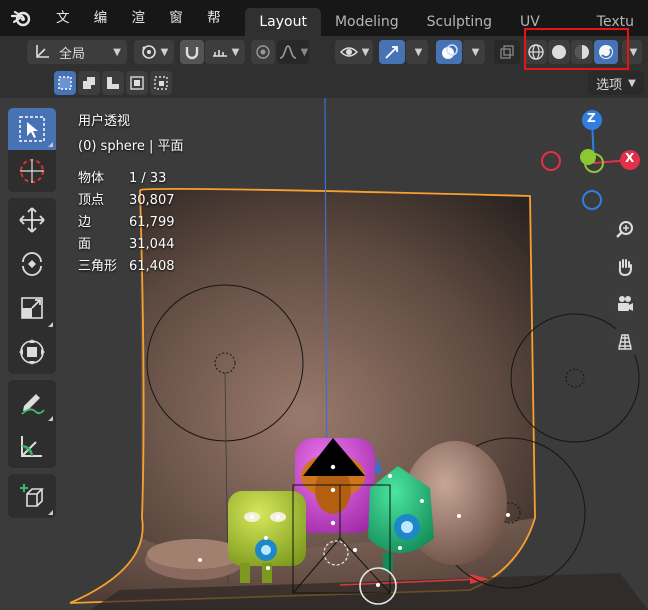 Image resolution: width=648 pixels, height=610 pixels. I want to click on cursor-tool, so click(32, 171).